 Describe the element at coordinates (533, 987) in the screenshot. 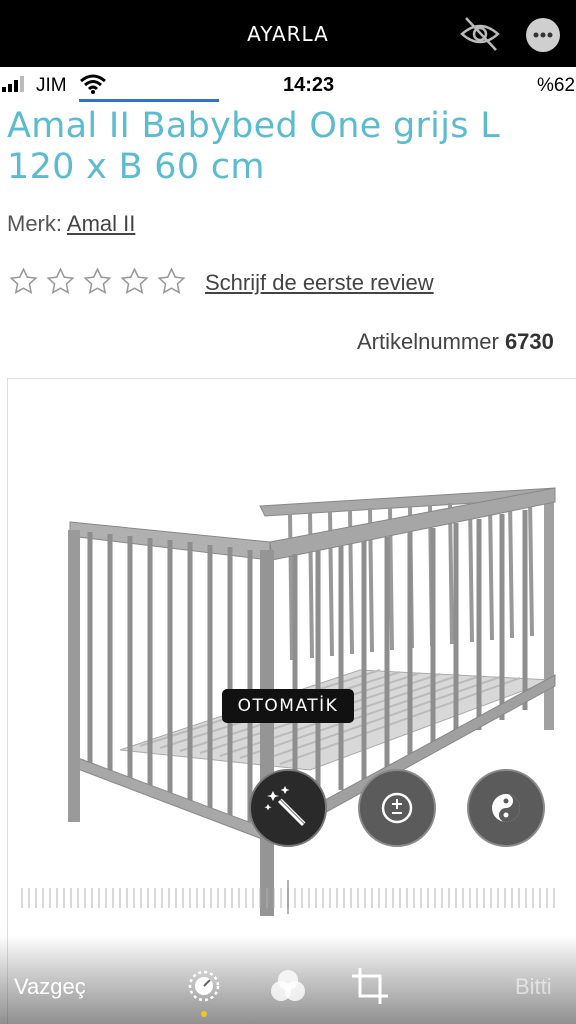

I see `done-button: Bitti` at that location.